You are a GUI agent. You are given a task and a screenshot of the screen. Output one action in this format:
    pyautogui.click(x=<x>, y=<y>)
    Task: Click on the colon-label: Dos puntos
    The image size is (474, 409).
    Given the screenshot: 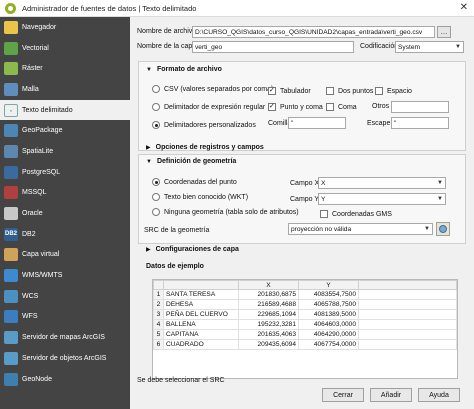 What is the action you would take?
    pyautogui.click(x=356, y=91)
    